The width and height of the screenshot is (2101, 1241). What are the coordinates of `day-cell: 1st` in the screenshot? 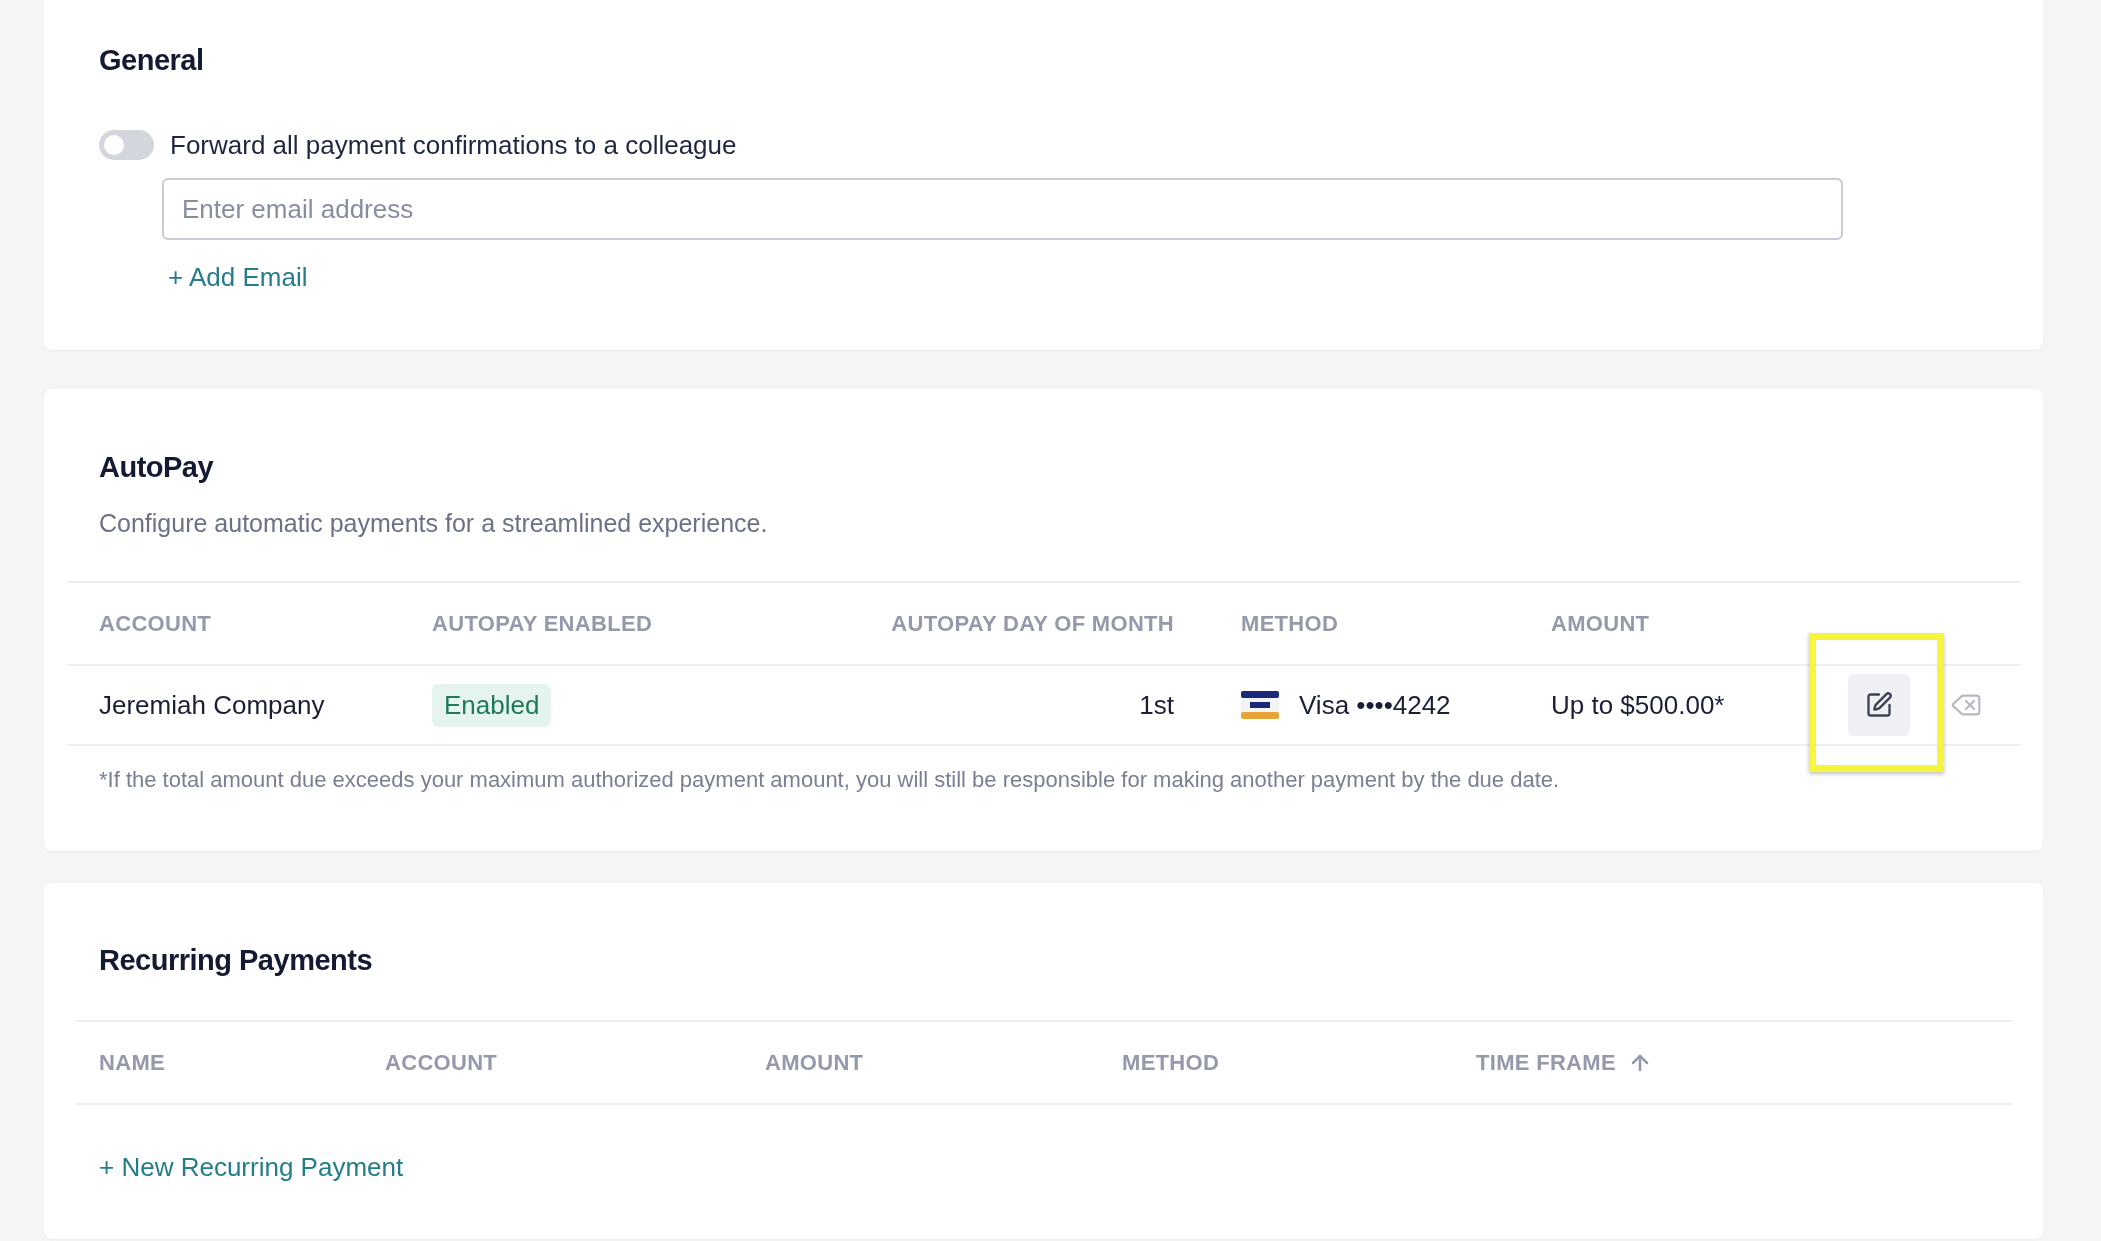 It's located at (1156, 705).